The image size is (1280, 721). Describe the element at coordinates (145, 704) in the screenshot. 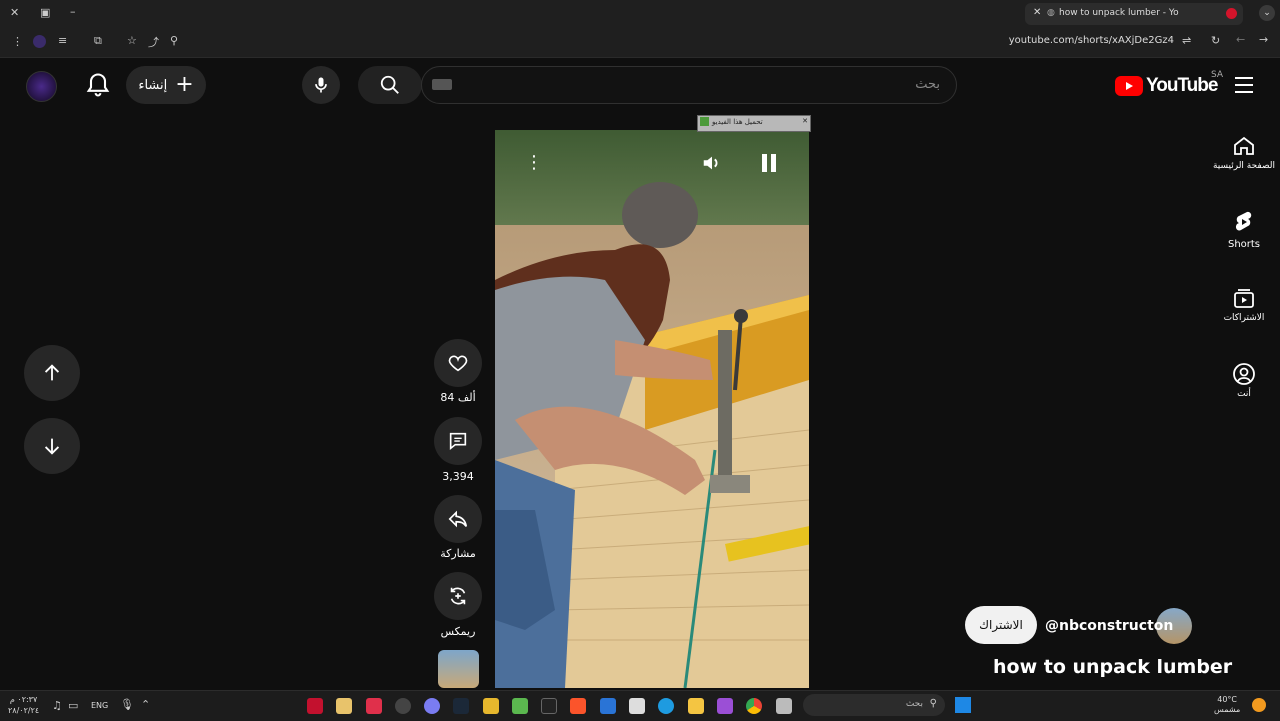

I see `tray-overflow-icon: ⌃` at that location.